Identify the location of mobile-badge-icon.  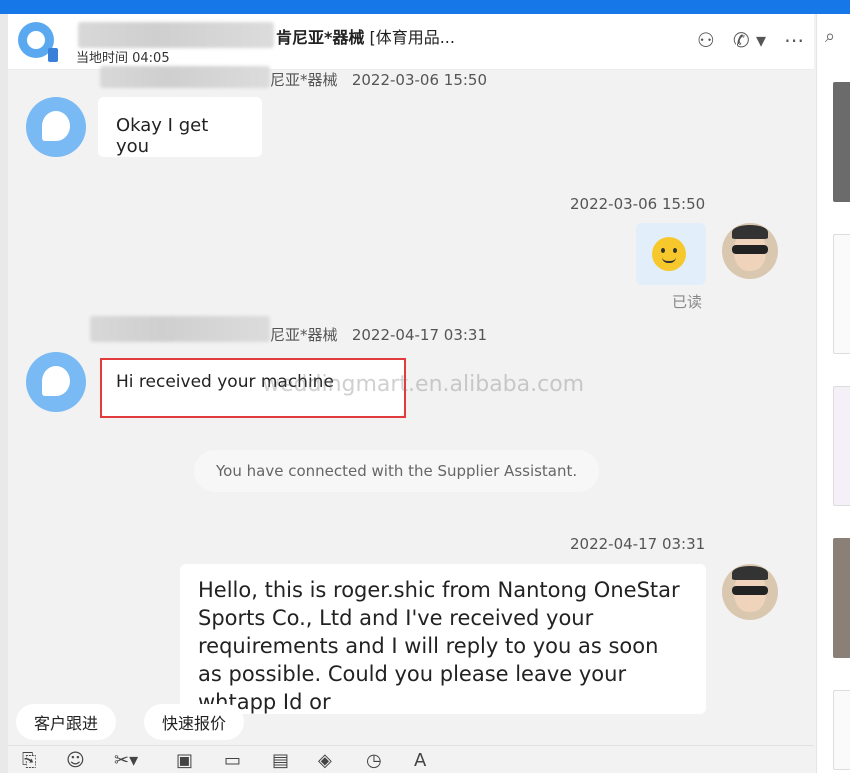
(53, 55).